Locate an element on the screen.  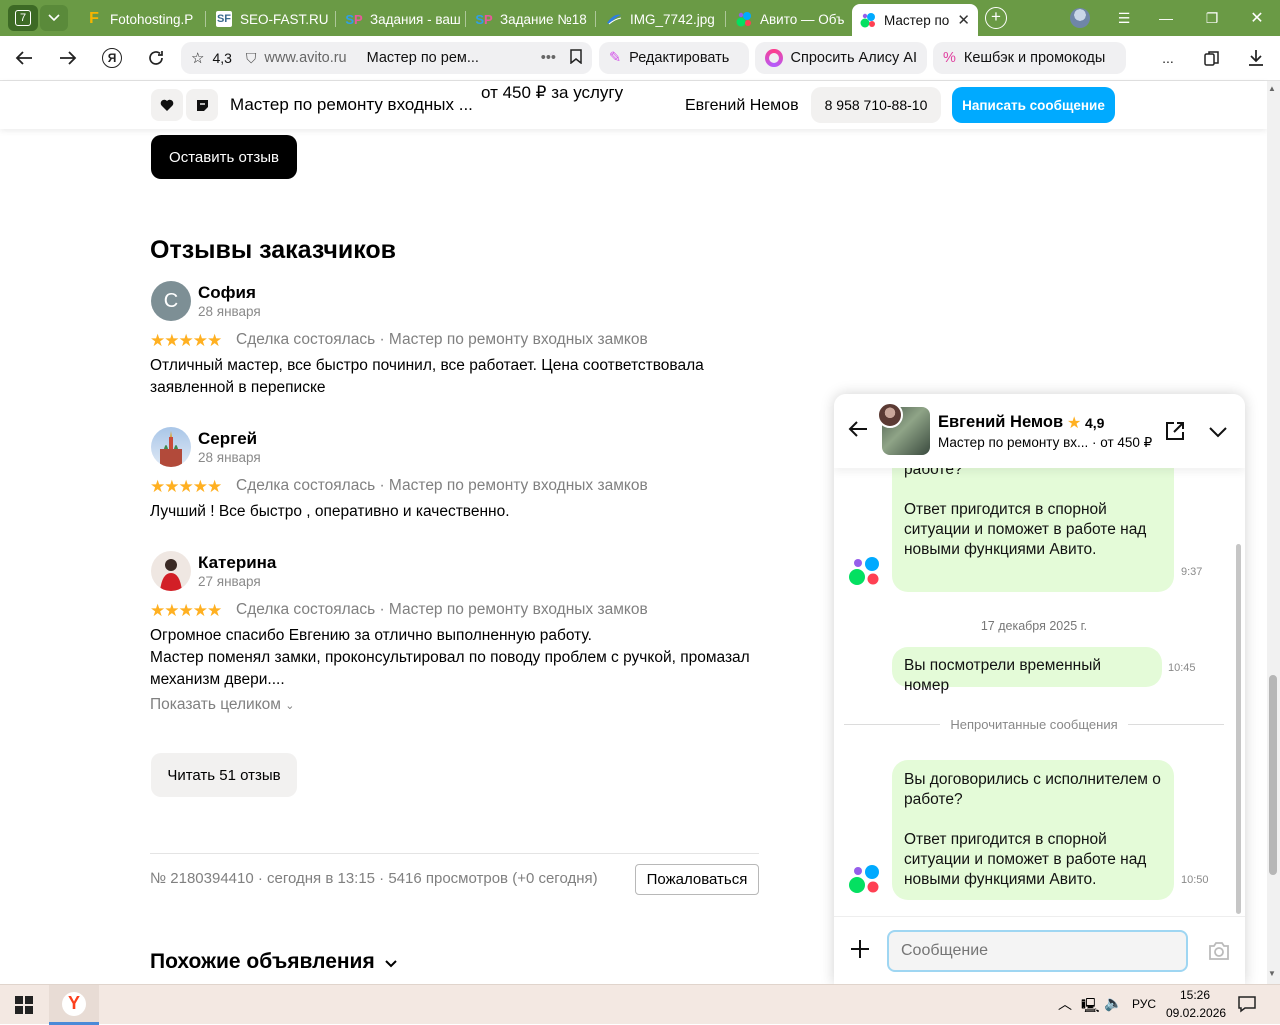
scroll-up-arrow: ▲ is located at coordinates (1272, 88).